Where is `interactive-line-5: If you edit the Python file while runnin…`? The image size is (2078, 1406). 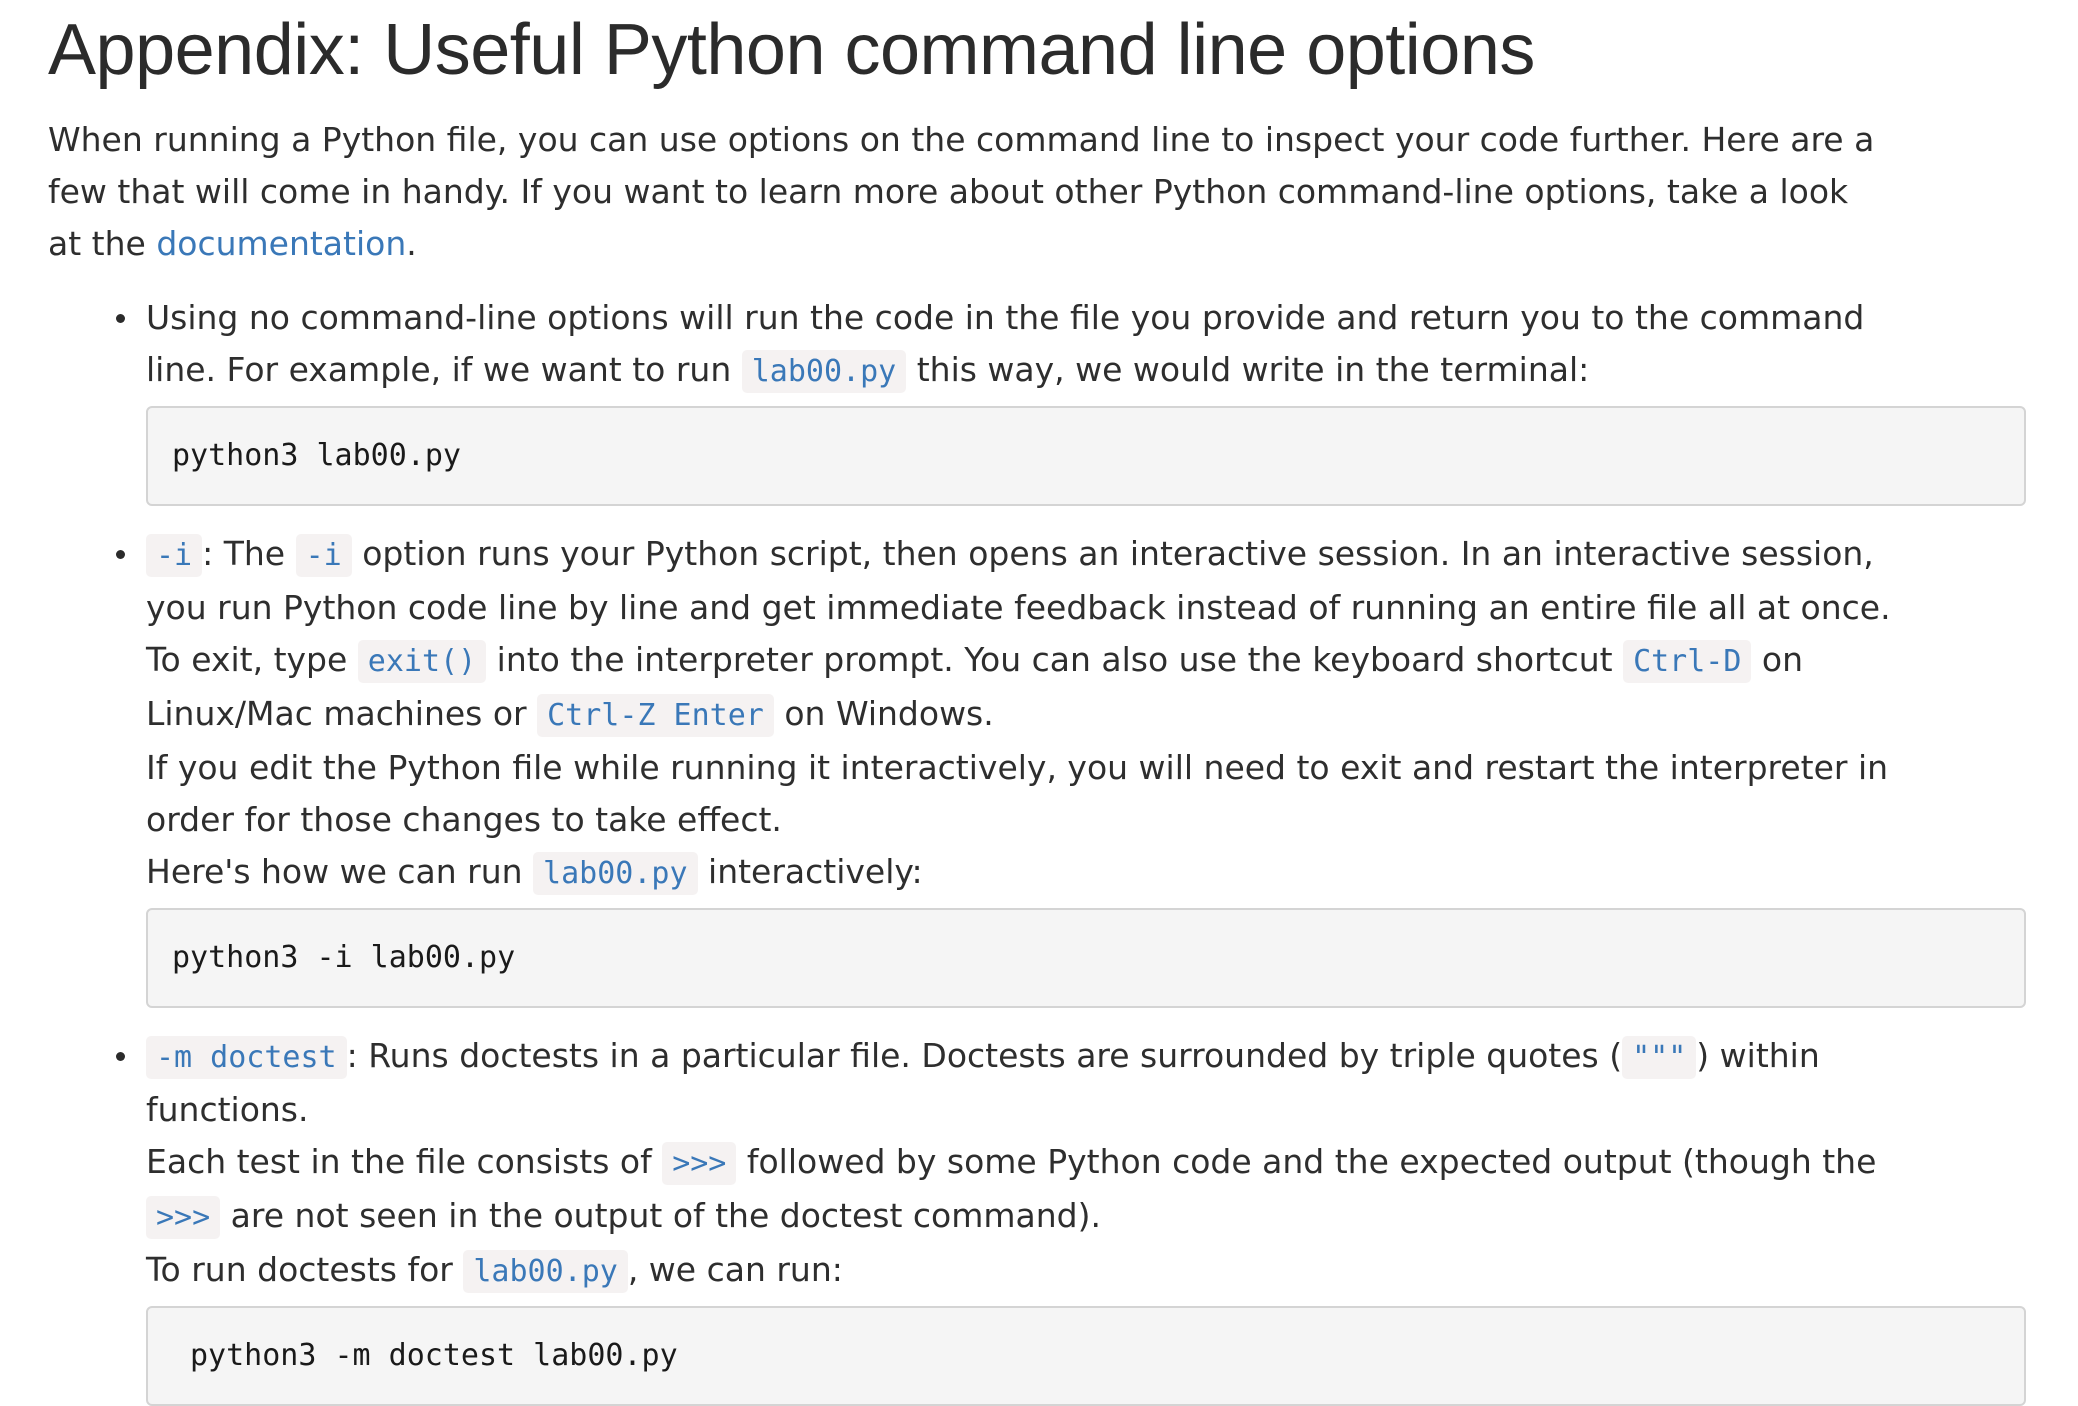
interactive-line-5: If you edit the Python file while runnin… is located at coordinates (1017, 767).